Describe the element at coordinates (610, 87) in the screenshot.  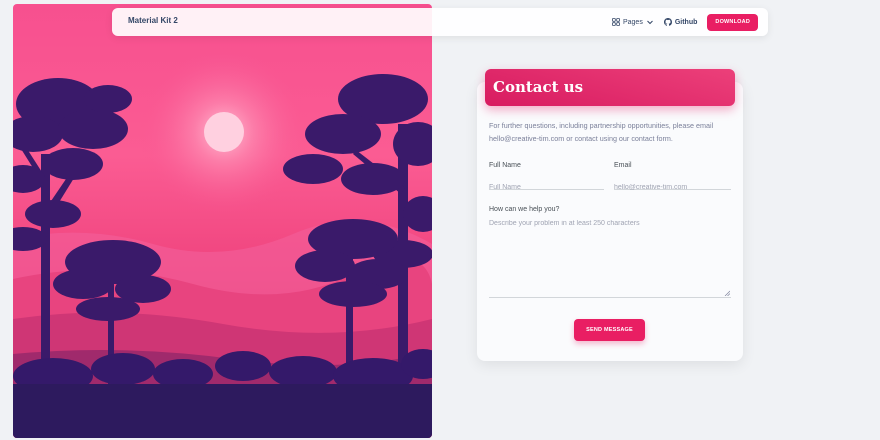
I see `contact-card-header: Contact us` at that location.